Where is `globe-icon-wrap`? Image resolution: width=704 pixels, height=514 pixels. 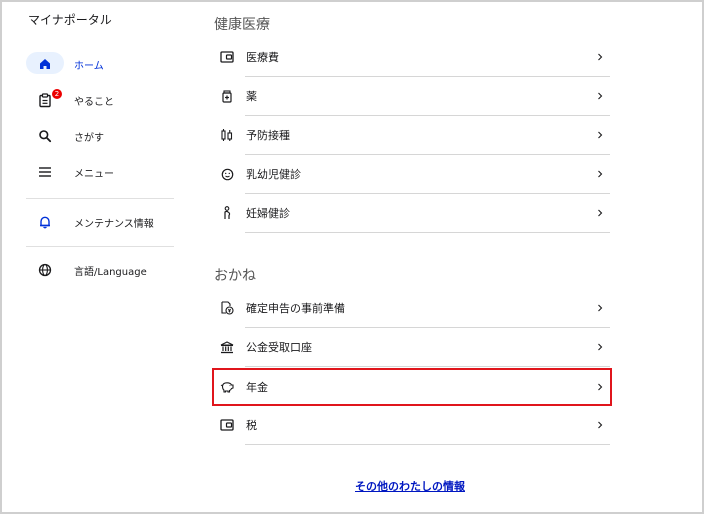 globe-icon-wrap is located at coordinates (45, 270).